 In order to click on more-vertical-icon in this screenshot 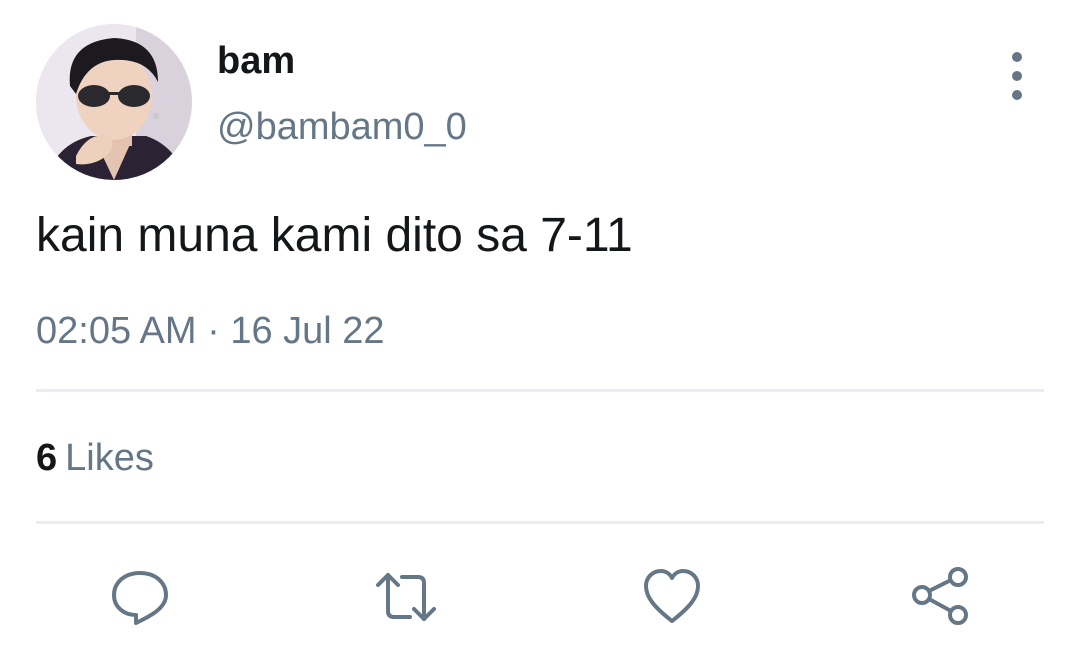, I will do `click(1017, 76)`.